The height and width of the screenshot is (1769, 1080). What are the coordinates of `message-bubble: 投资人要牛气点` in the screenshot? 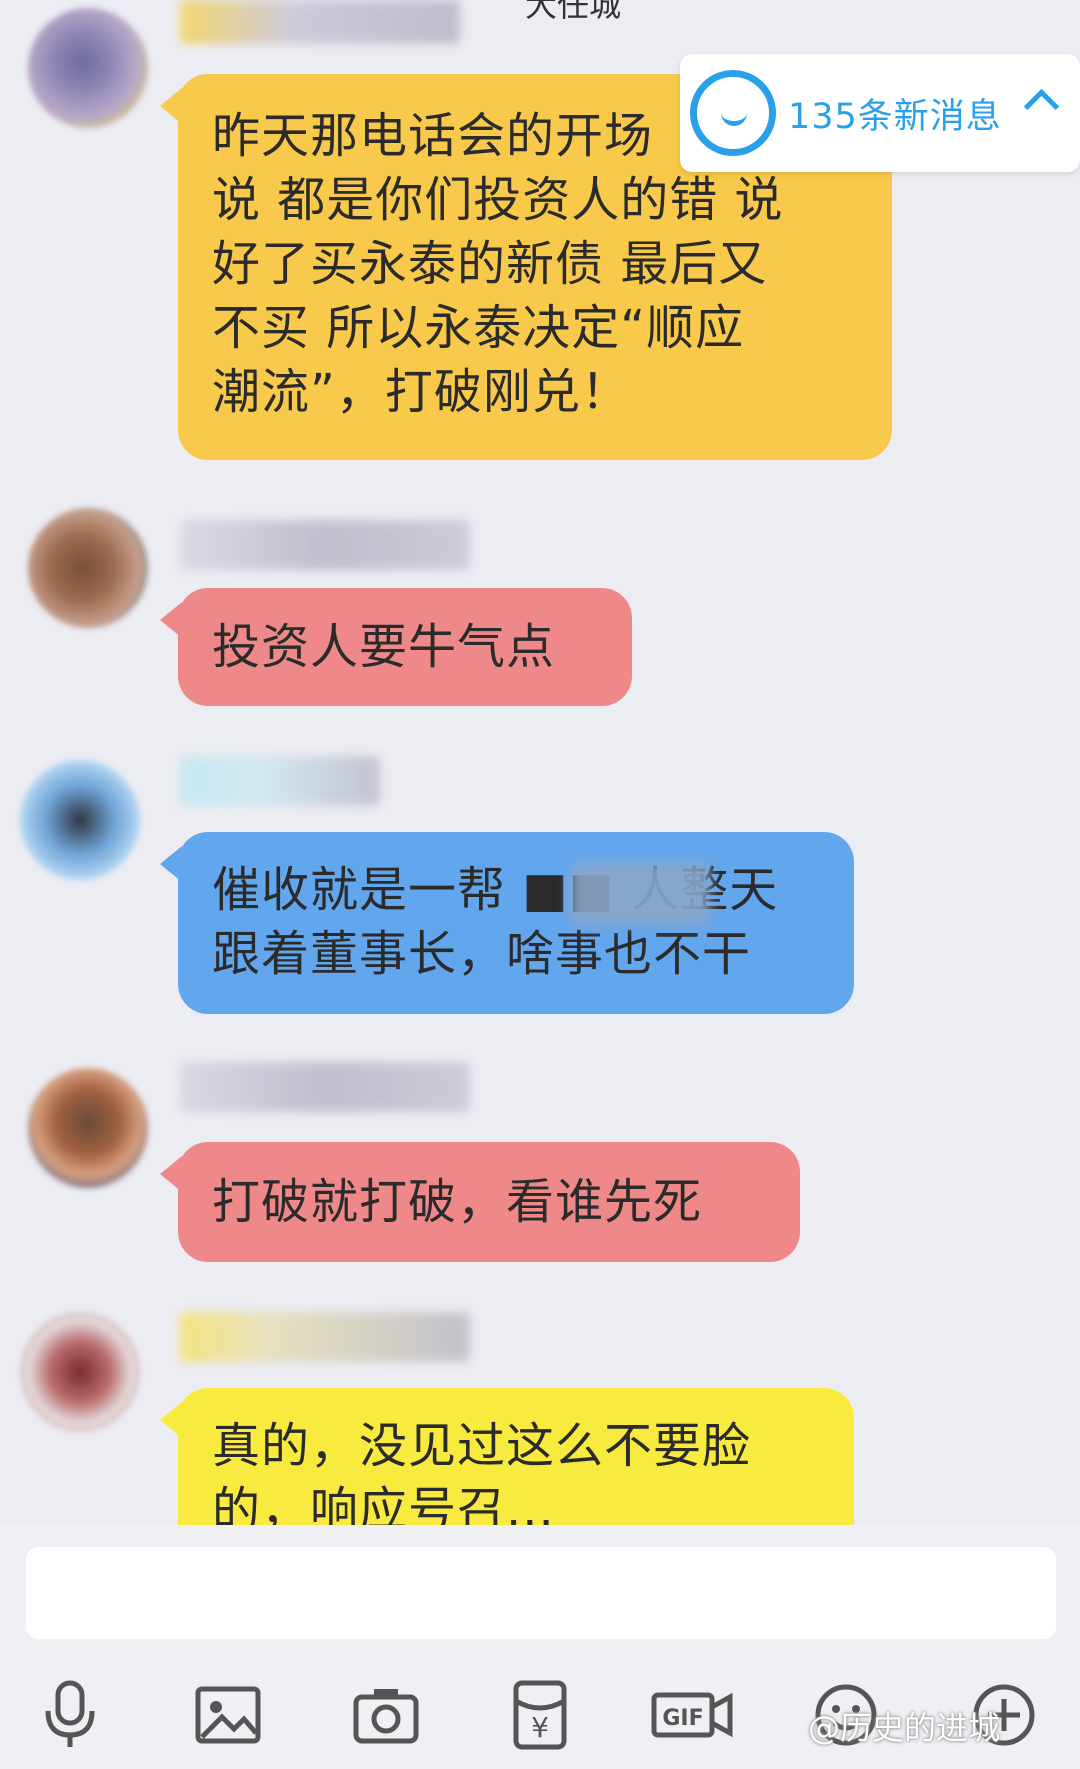 It's located at (396, 647).